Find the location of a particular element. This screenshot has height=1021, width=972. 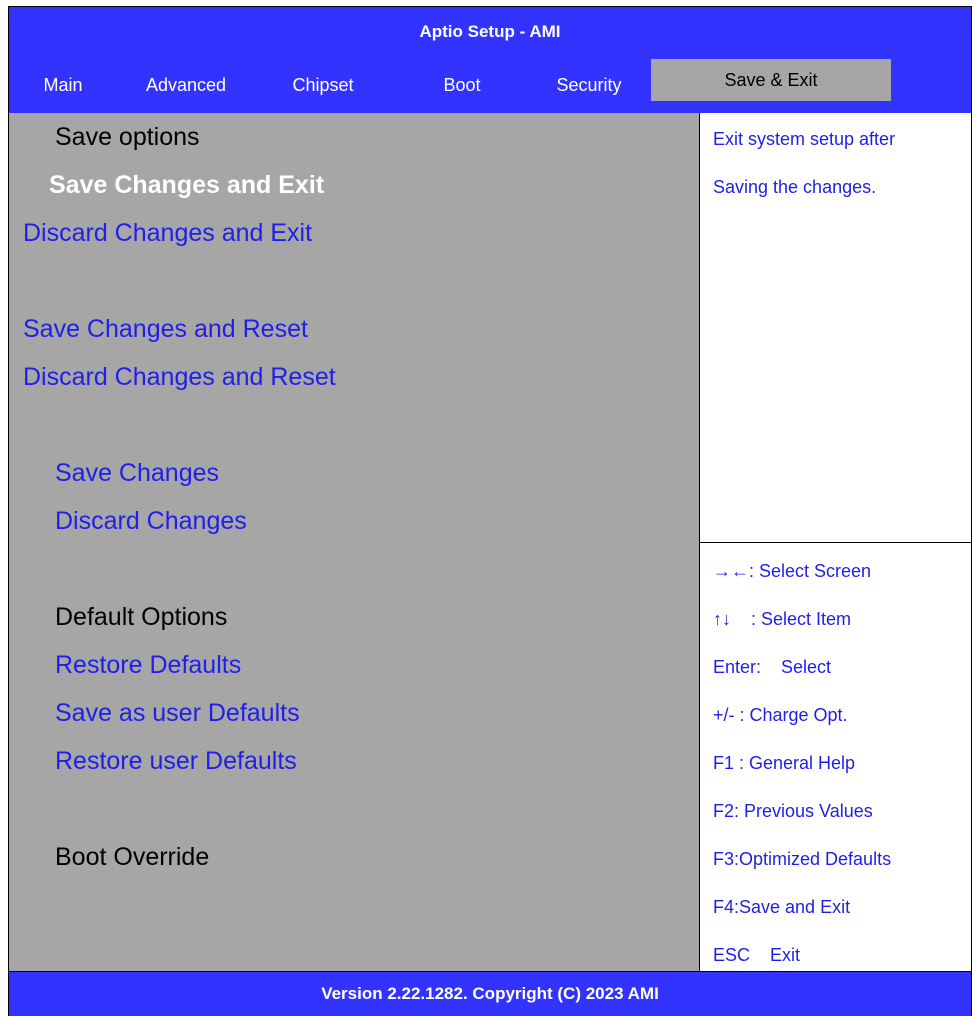

key-hint-select-item: ↑↓ : Select Item is located at coordinates (782, 619).